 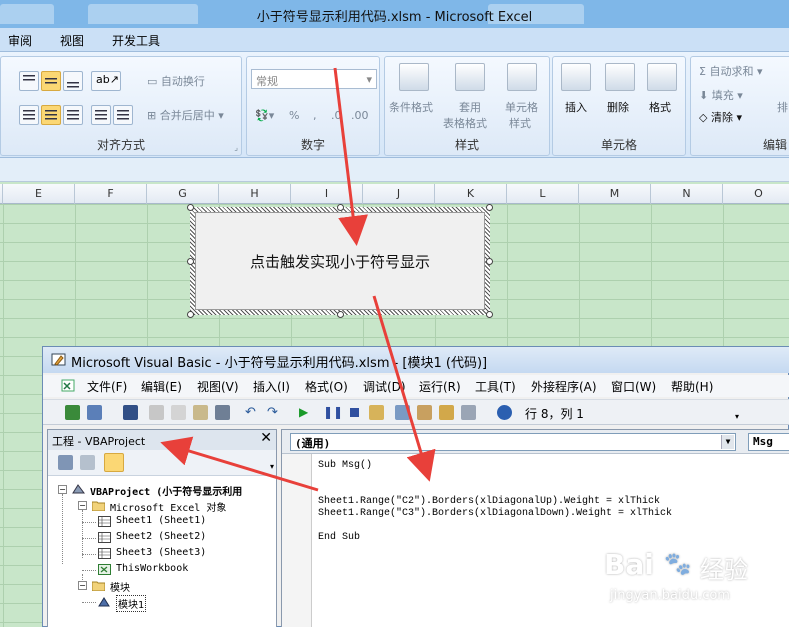 What do you see at coordinates (633, 386) in the screenshot?
I see `menu-window: 窗口(W)` at bounding box center [633, 386].